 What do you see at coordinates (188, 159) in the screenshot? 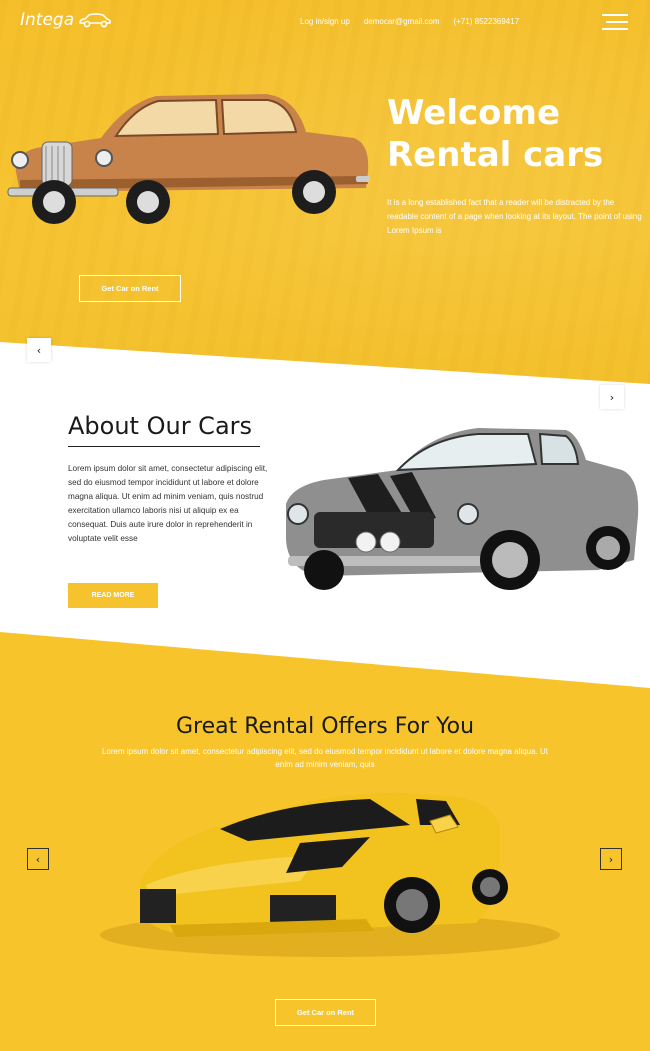
I see `classic-car-image` at bounding box center [188, 159].